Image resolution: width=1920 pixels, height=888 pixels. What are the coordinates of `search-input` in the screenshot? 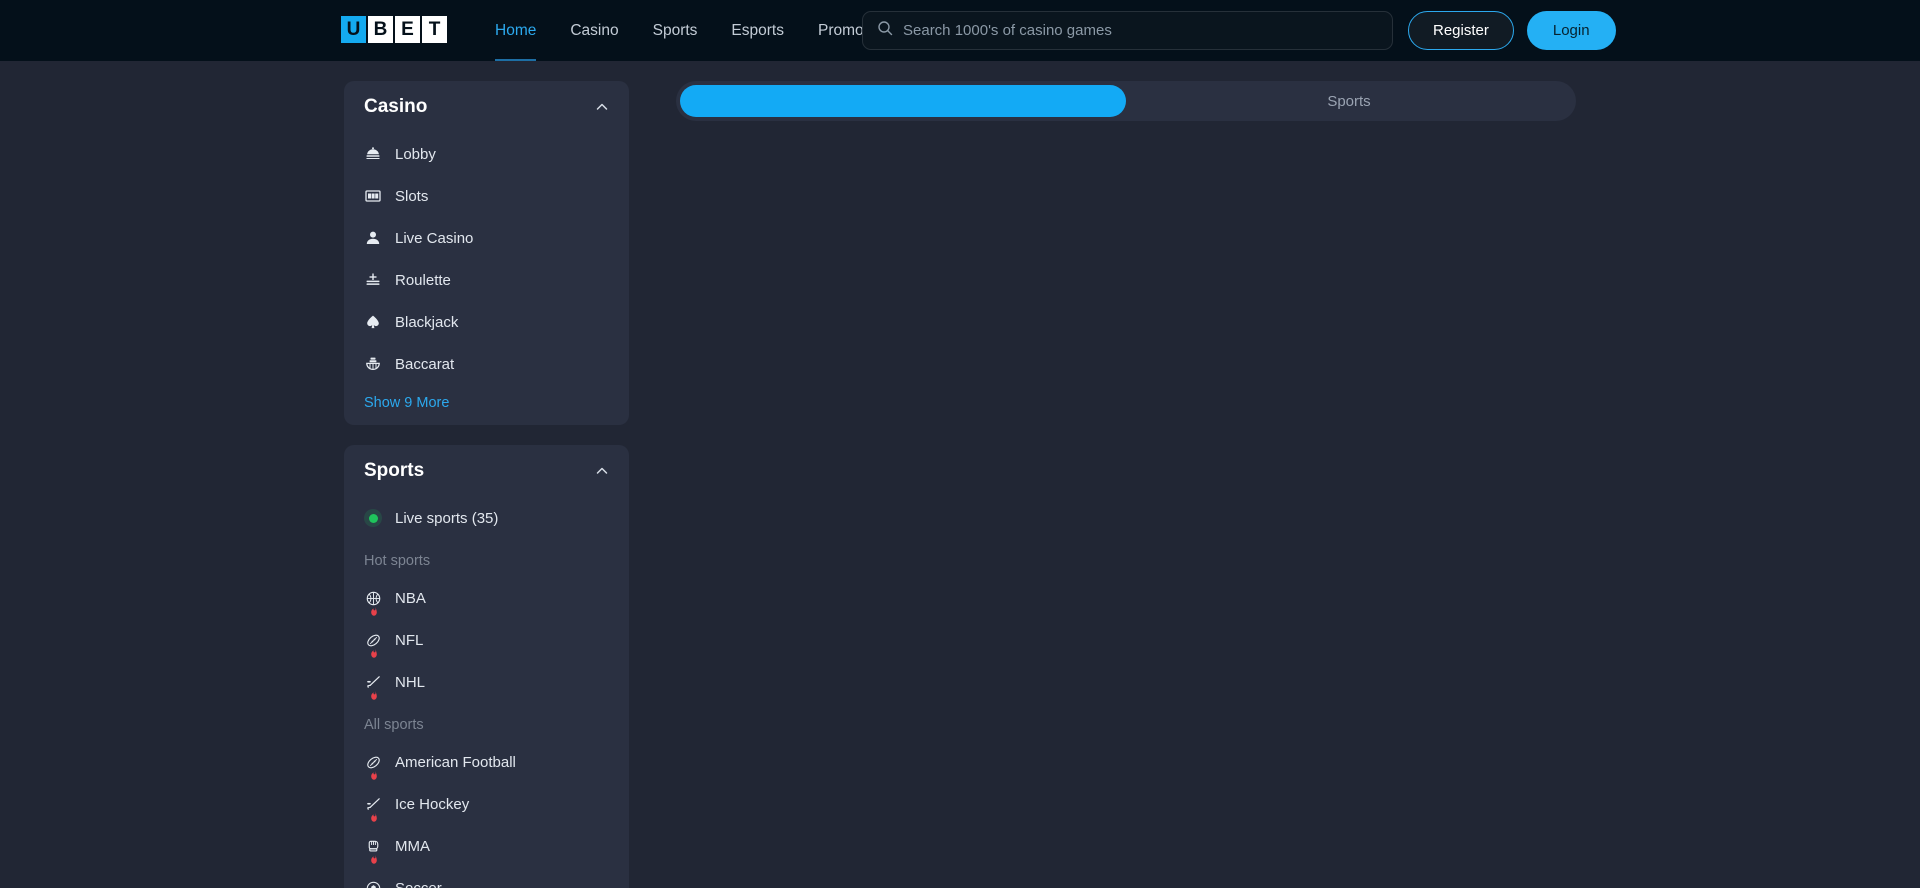 It's located at (1140, 30).